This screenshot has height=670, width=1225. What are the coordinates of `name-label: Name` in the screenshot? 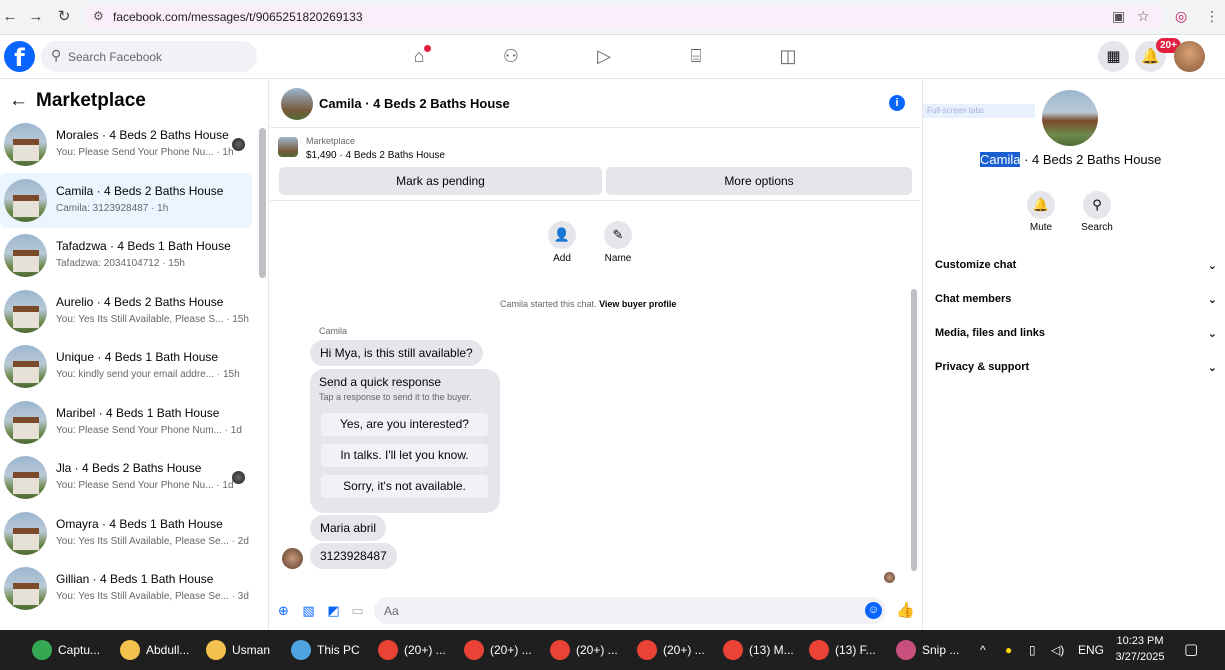 It's located at (618, 258).